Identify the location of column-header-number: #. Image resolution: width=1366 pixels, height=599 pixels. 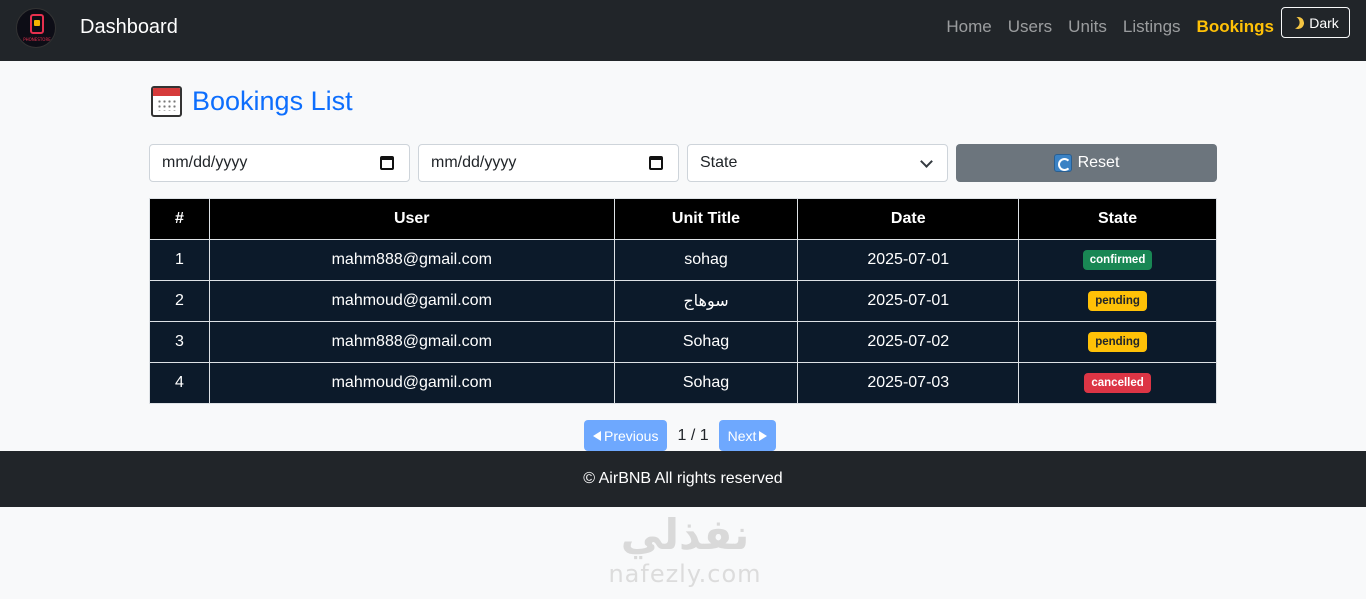
(179, 219).